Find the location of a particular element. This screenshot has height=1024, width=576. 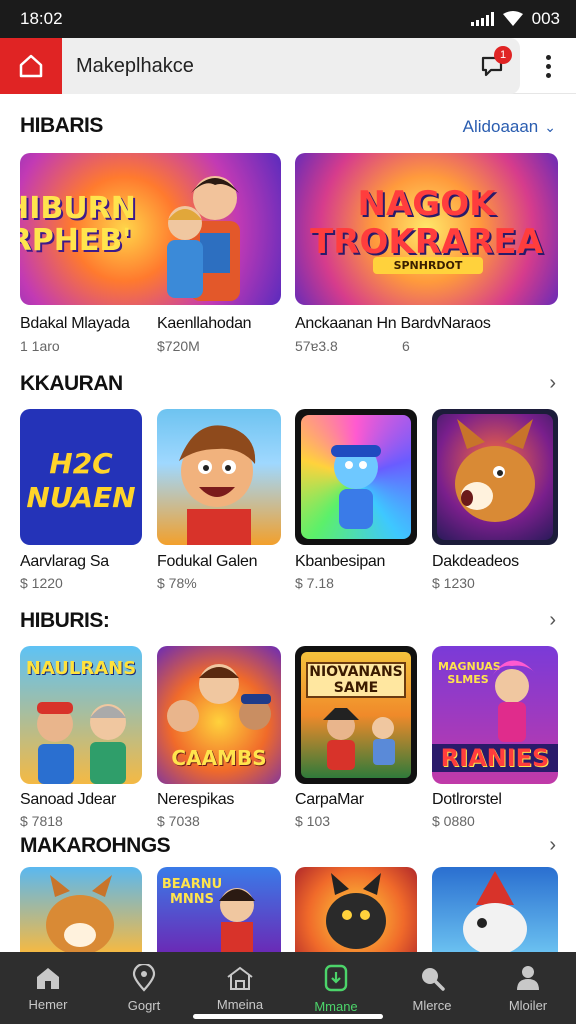

chevron-down-icon: ⌄ is located at coordinates (550, 126).